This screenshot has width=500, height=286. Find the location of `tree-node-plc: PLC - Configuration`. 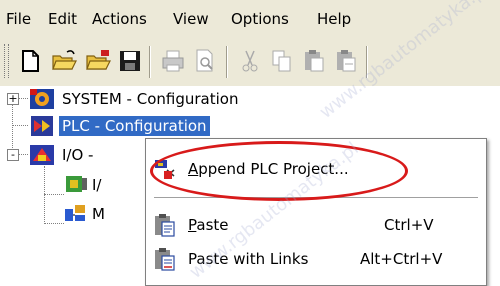

tree-node-plc: PLC - Configuration is located at coordinates (134, 126).